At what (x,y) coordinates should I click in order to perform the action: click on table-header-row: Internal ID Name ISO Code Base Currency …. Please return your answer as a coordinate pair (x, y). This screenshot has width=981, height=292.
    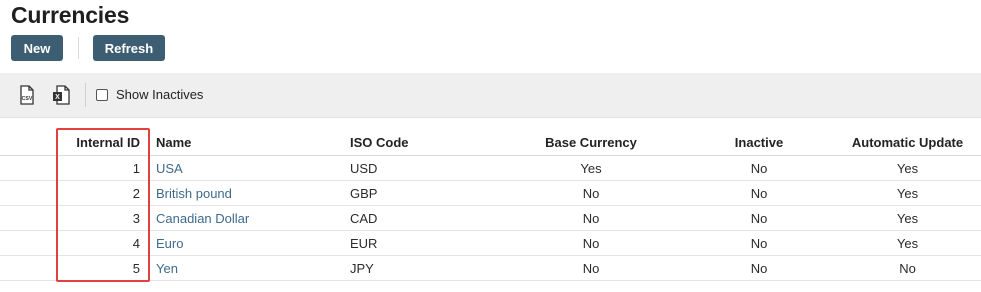
    Looking at the image, I should click on (490, 143).